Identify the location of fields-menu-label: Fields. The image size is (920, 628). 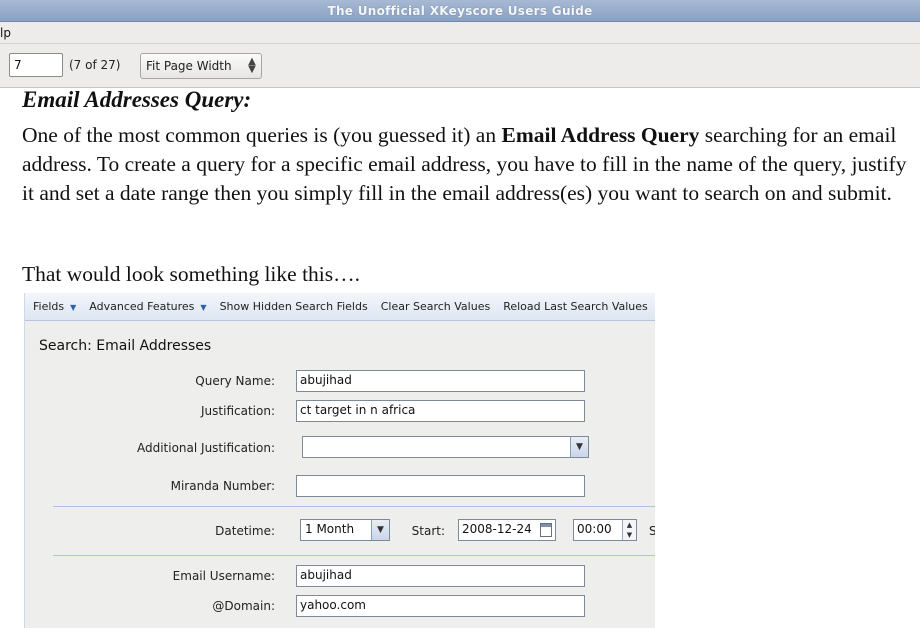
(49, 306).